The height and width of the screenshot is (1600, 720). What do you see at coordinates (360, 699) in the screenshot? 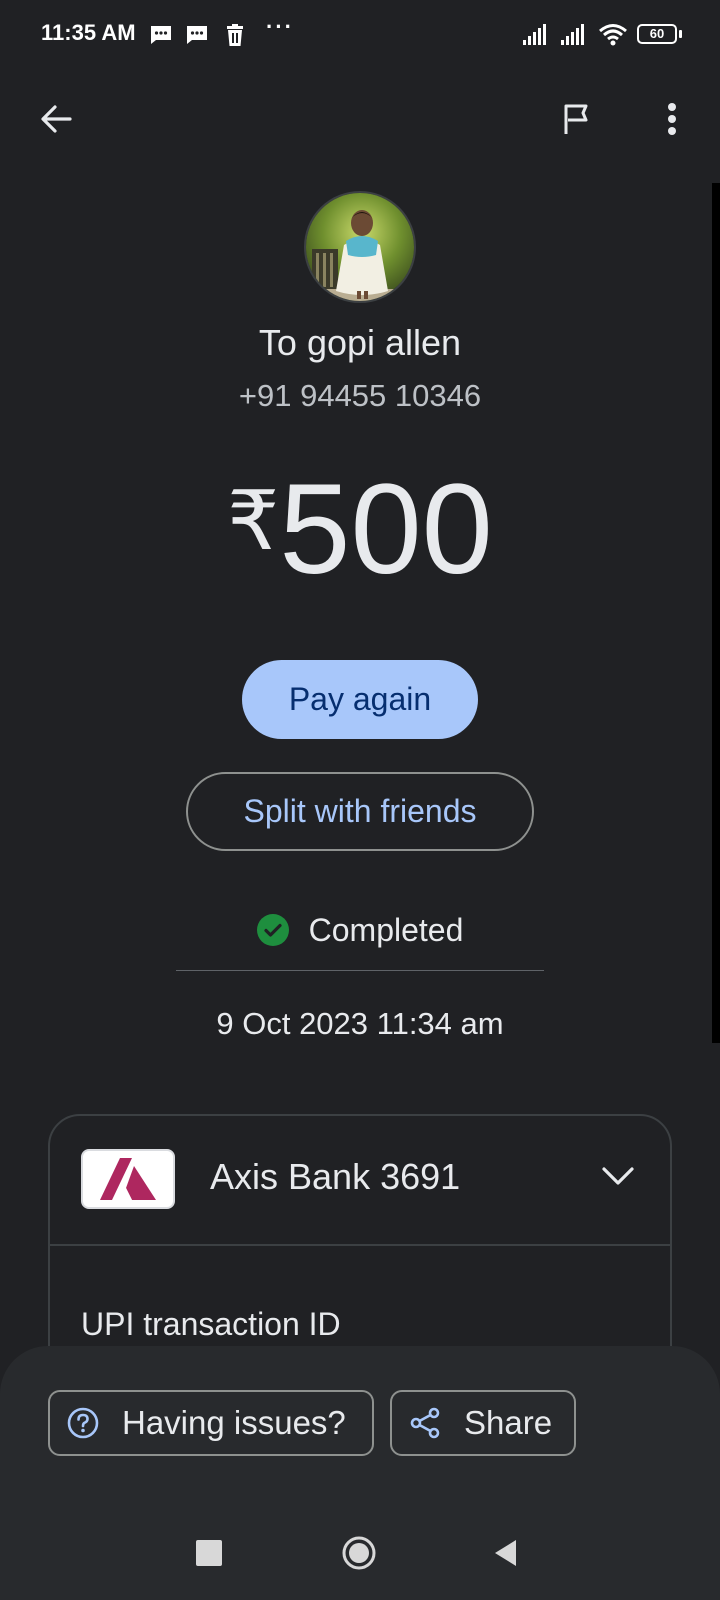
I see `pay-again-button: Pay again` at bounding box center [360, 699].